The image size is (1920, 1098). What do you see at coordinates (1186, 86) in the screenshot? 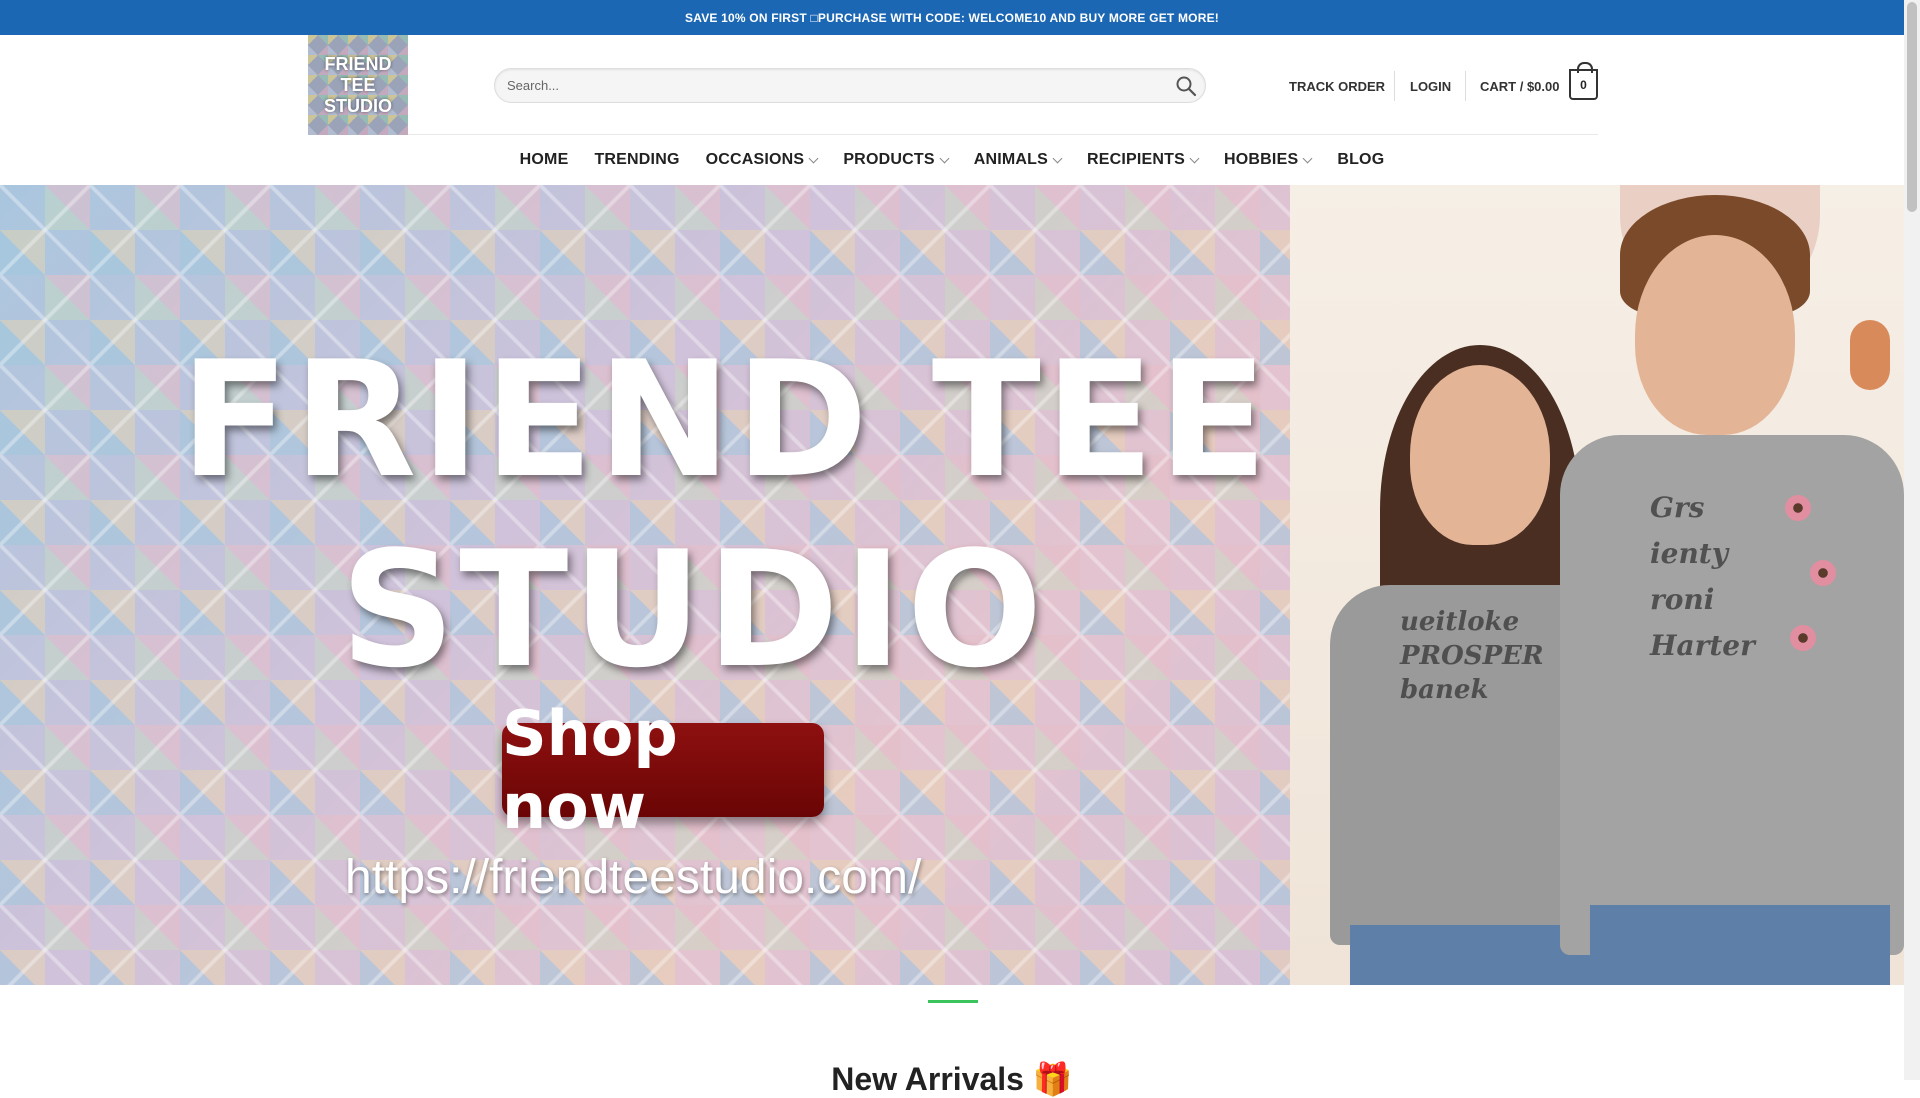
I see `search-icon` at bounding box center [1186, 86].